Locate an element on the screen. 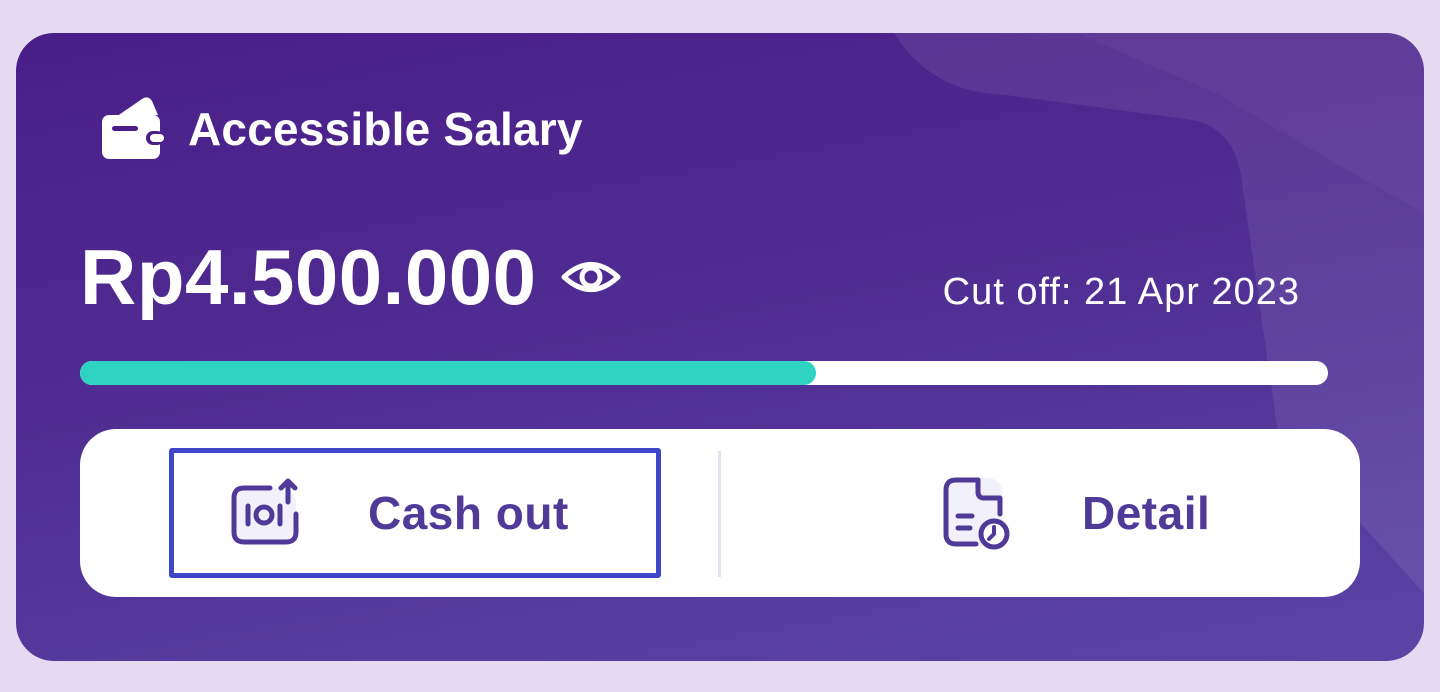 The height and width of the screenshot is (692, 1440). document-clock-icon is located at coordinates (975, 513).